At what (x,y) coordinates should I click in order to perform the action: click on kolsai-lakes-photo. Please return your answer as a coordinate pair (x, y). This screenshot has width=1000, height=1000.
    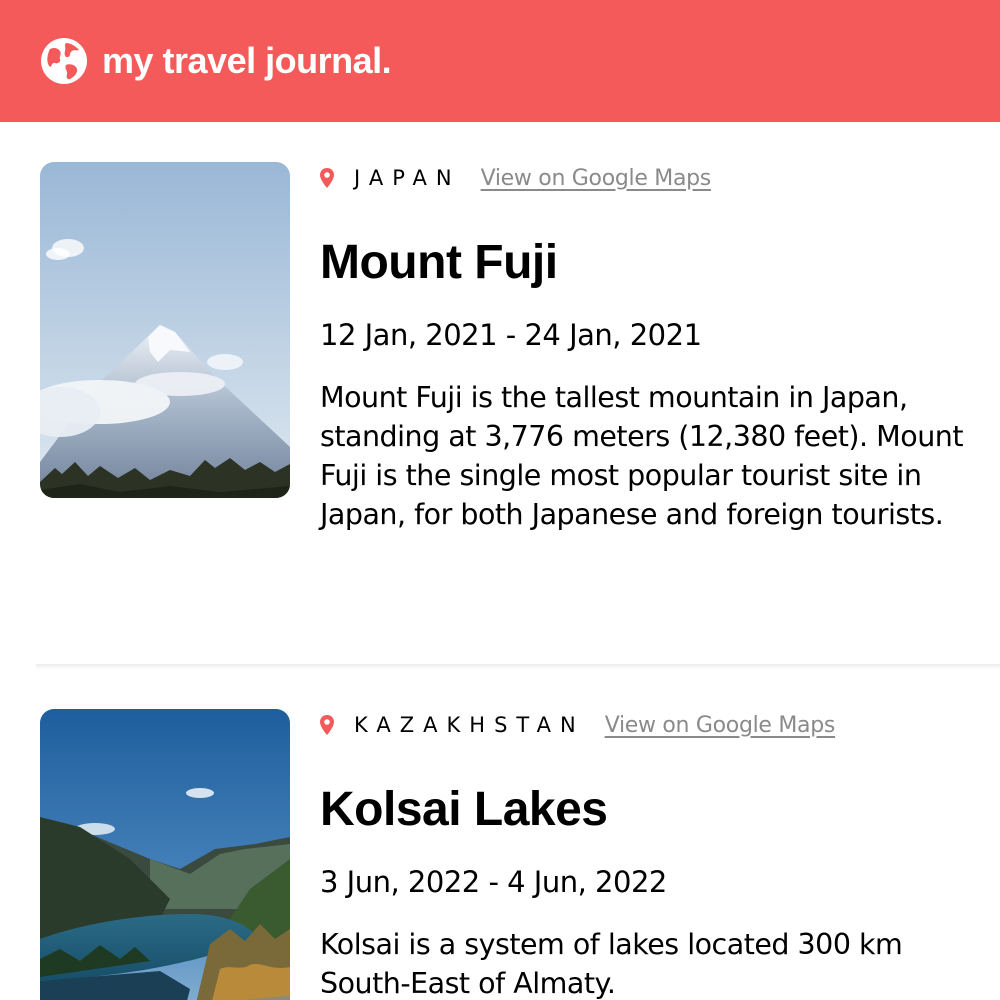
    Looking at the image, I should click on (165, 854).